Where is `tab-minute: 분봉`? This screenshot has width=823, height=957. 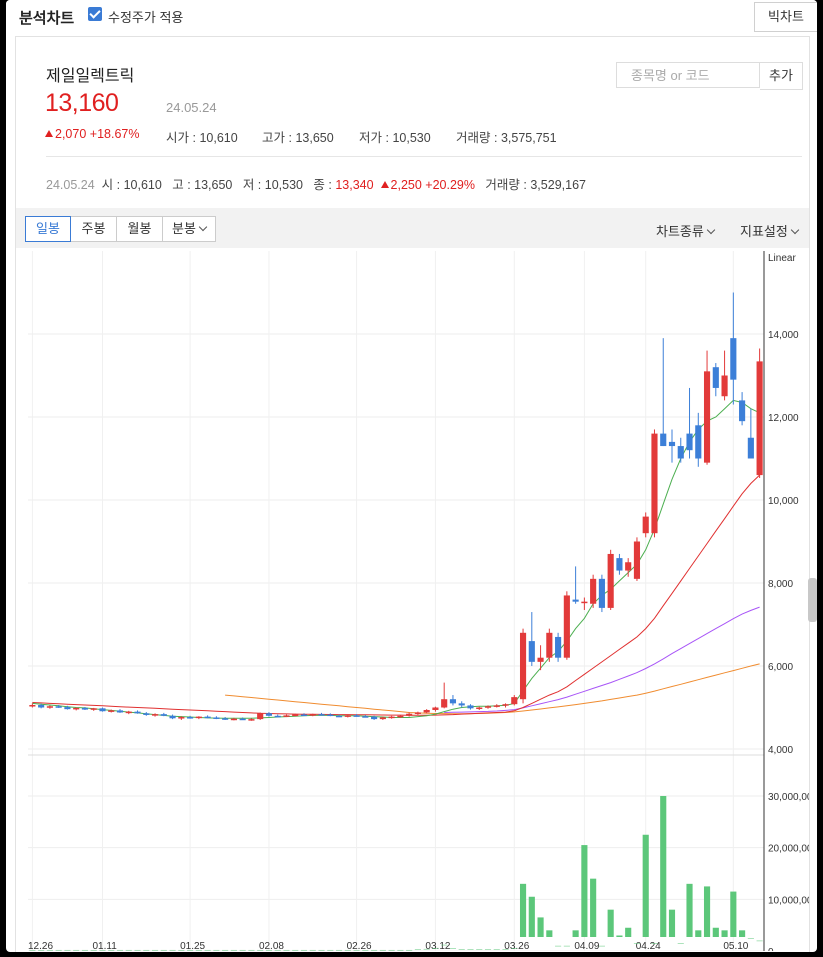 tab-minute: 분봉 is located at coordinates (189, 229).